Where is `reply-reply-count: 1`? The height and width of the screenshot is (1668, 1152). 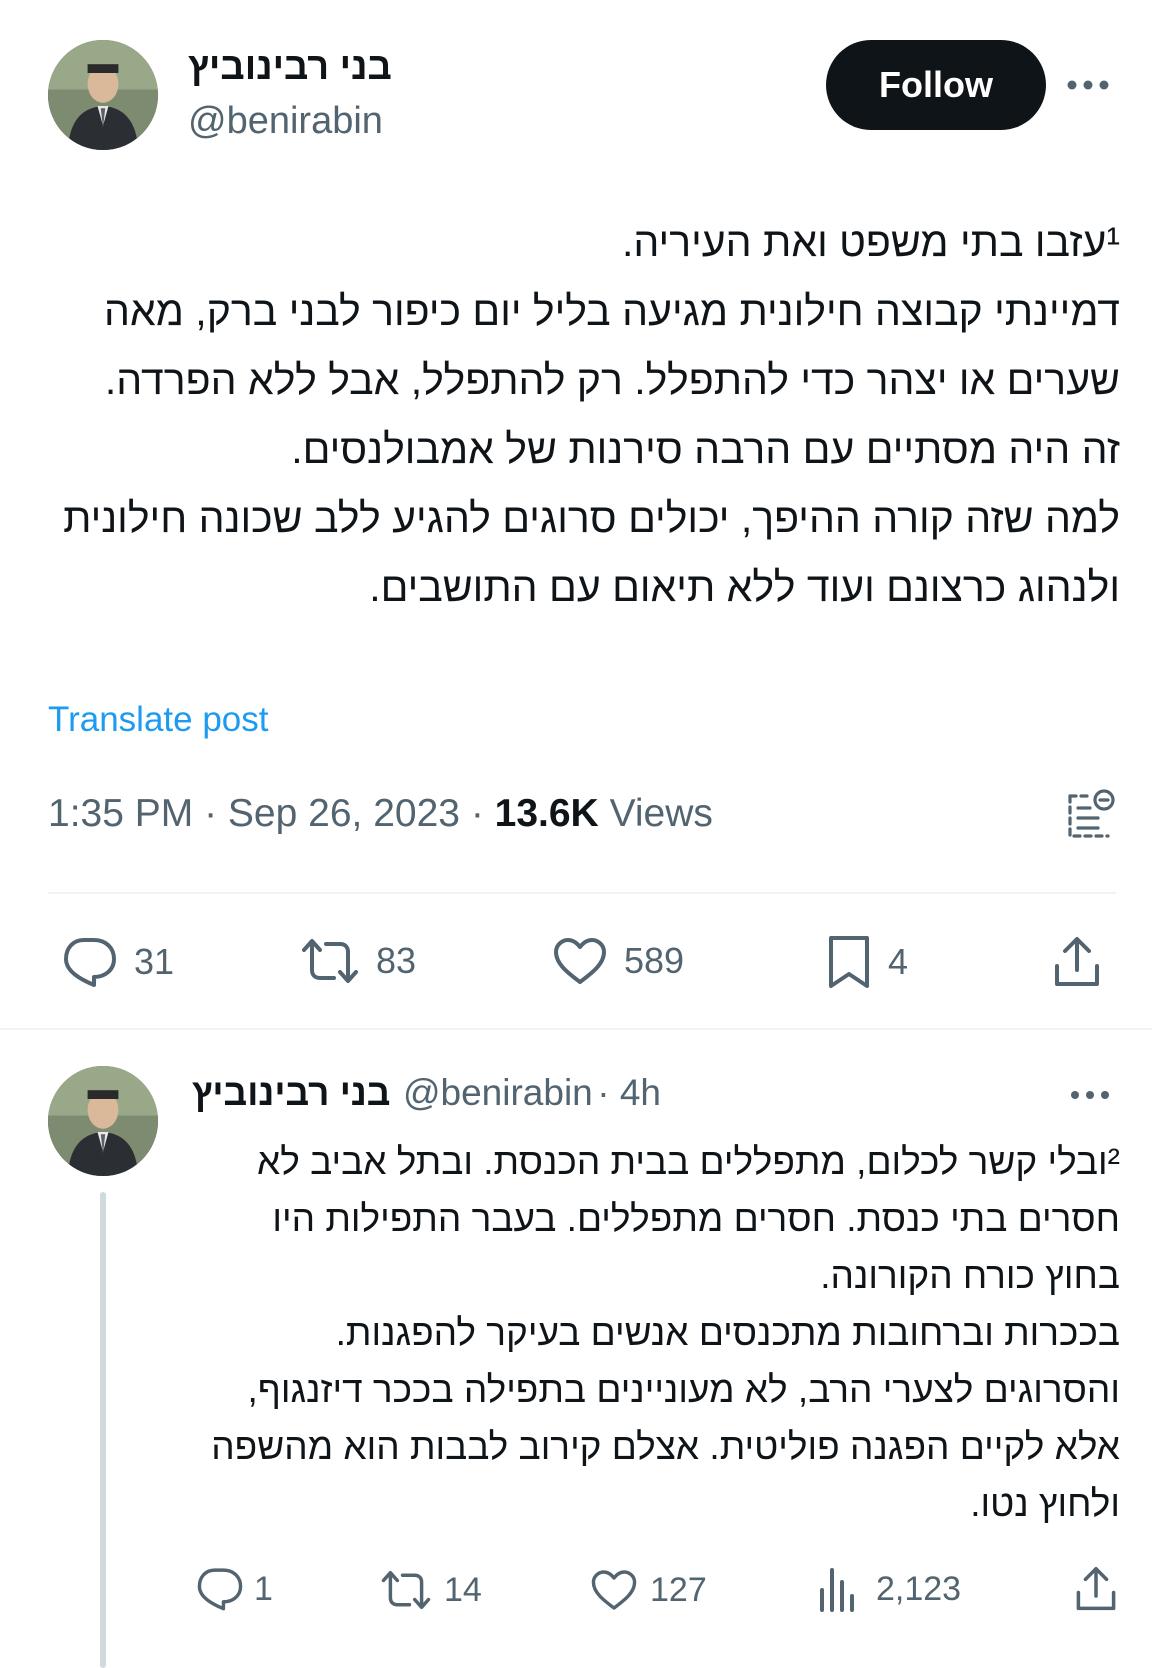
reply-reply-count: 1 is located at coordinates (263, 1588).